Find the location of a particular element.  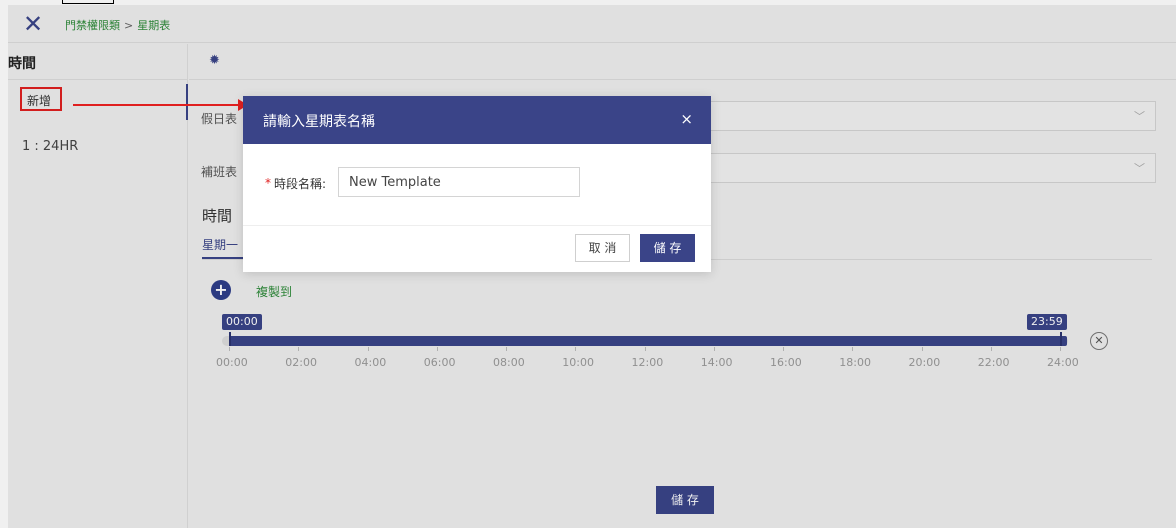

dialog-title: 請輸入星期表名稱 is located at coordinates (319, 122).